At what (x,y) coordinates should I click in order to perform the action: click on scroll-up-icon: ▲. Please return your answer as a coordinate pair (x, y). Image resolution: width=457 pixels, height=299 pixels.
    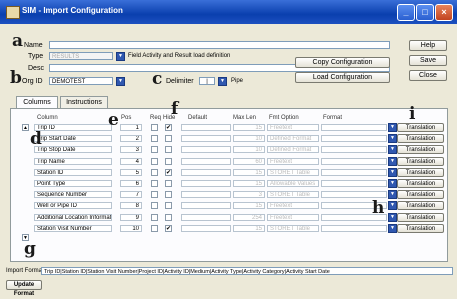
    Looking at the image, I should click on (25, 127).